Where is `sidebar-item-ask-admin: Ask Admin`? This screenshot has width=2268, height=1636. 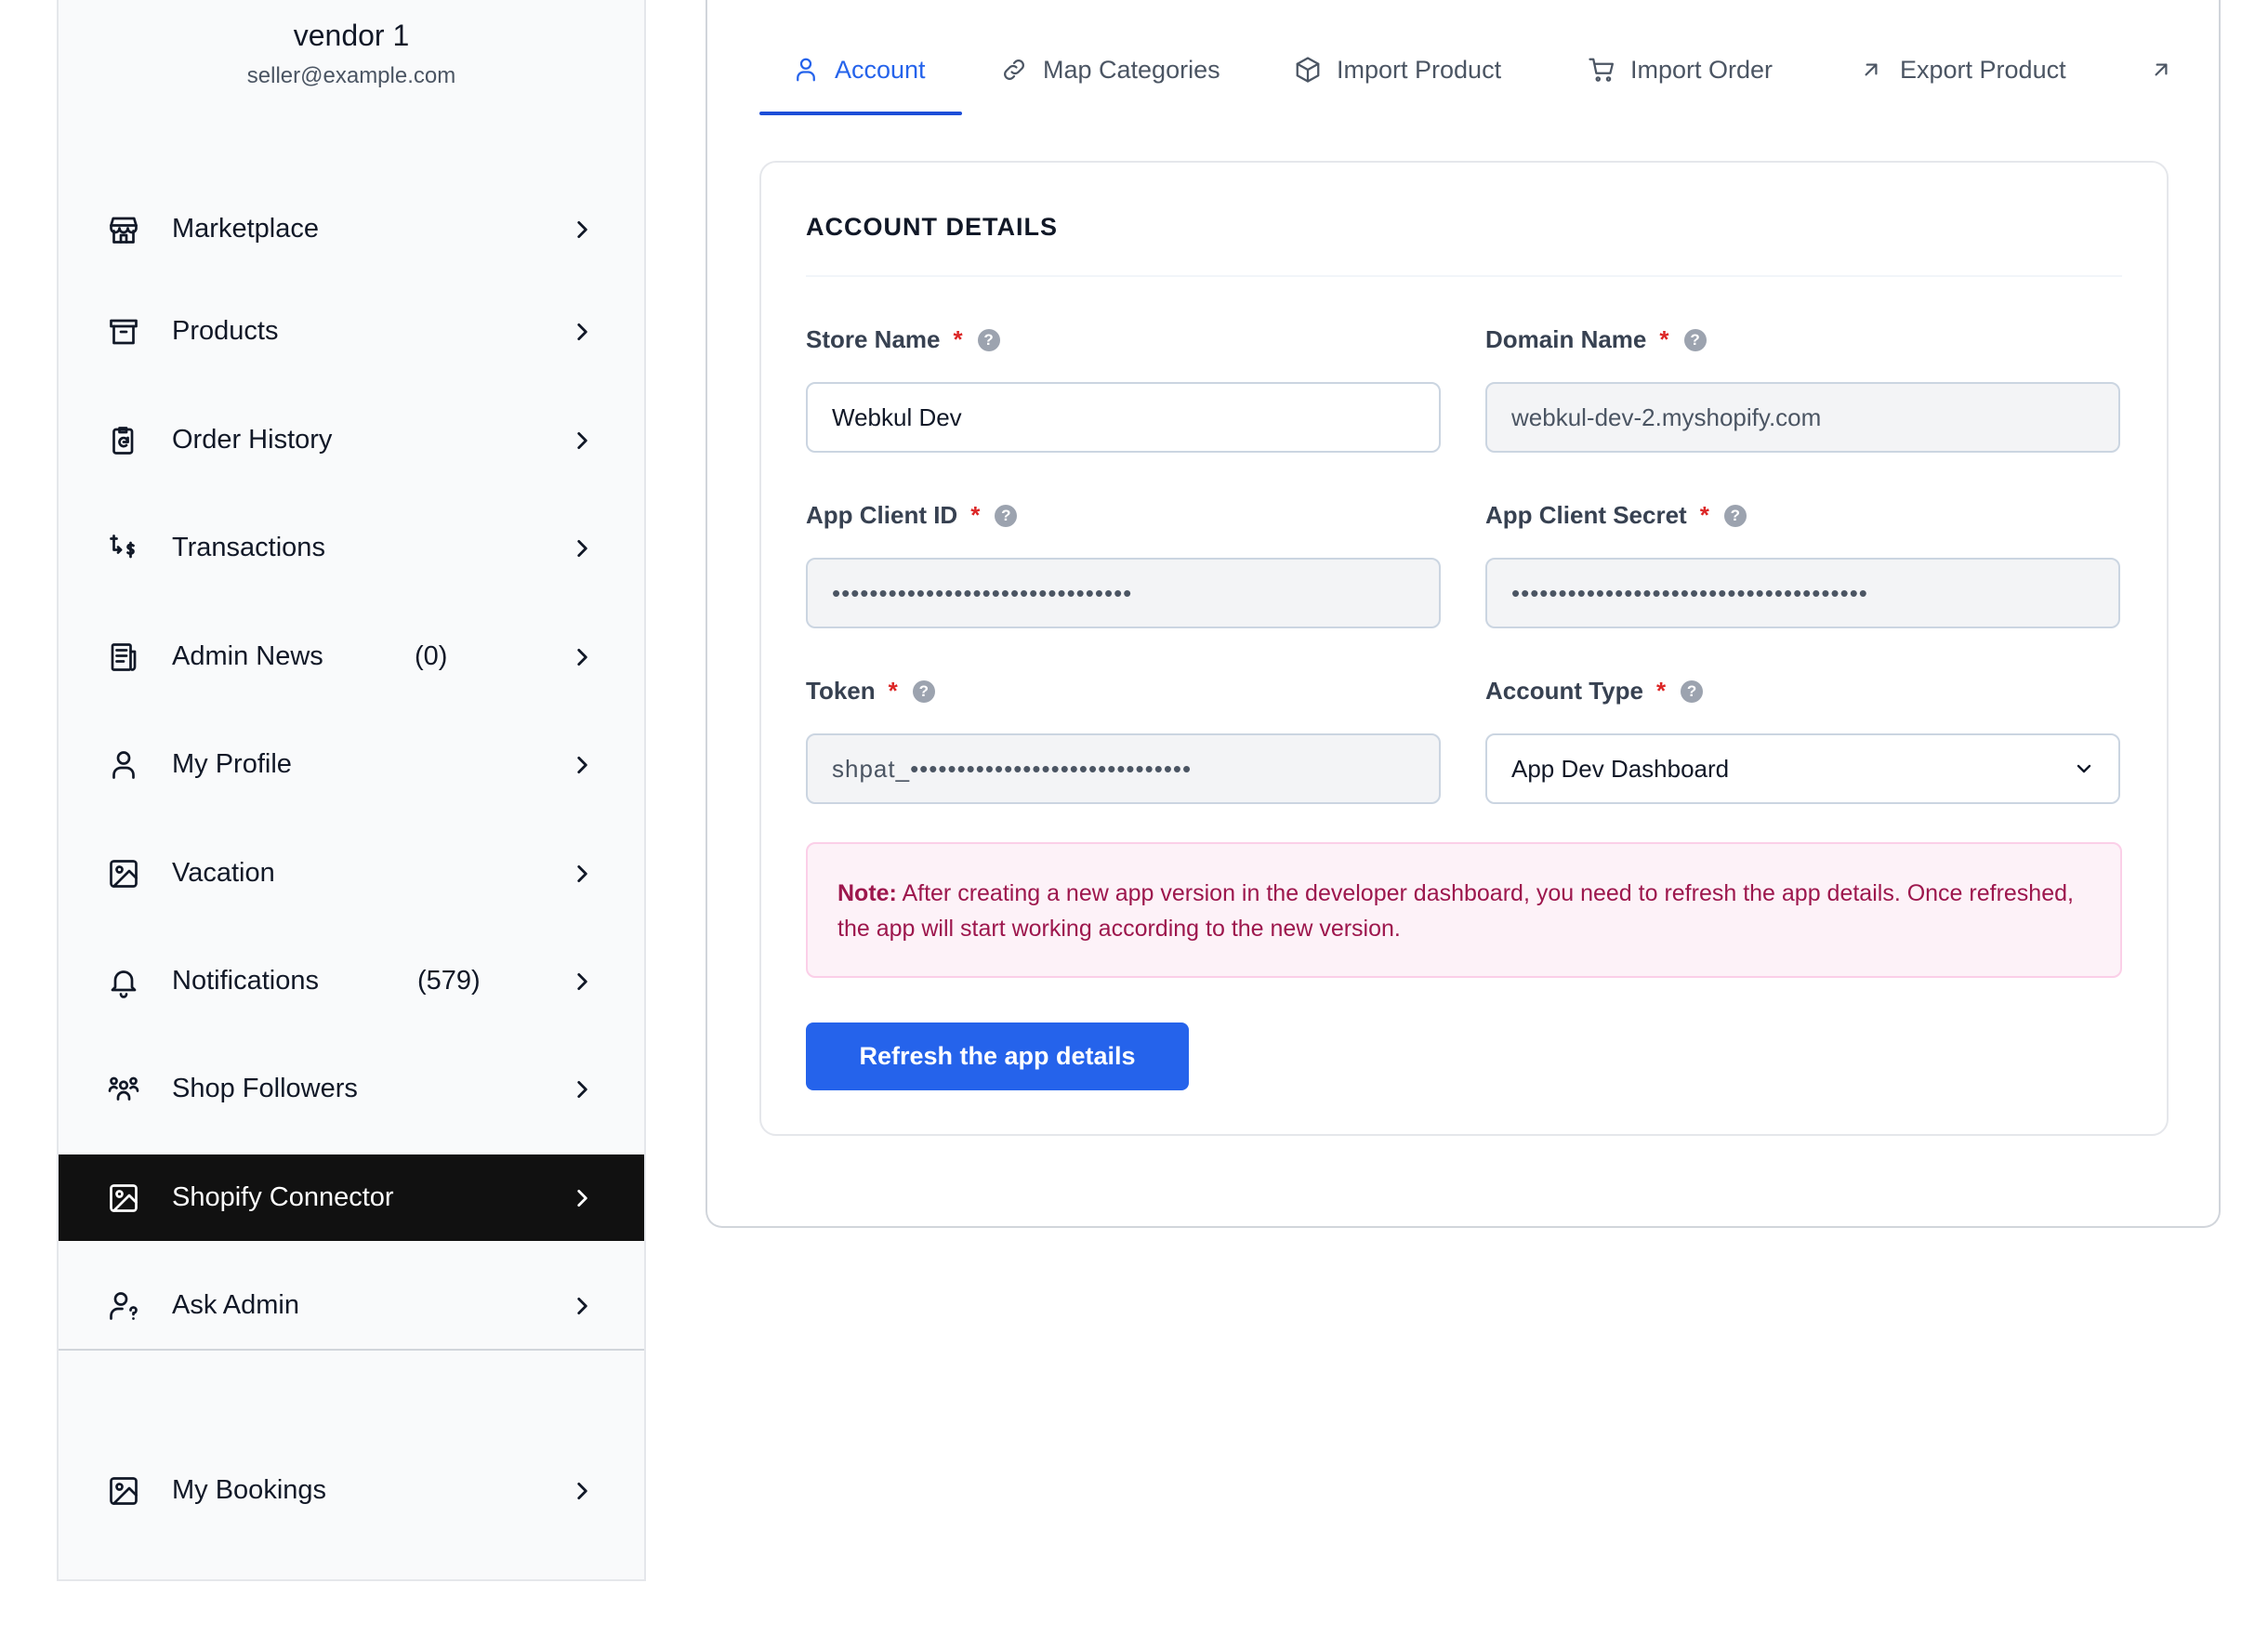 sidebar-item-ask-admin: Ask Admin is located at coordinates (351, 1306).